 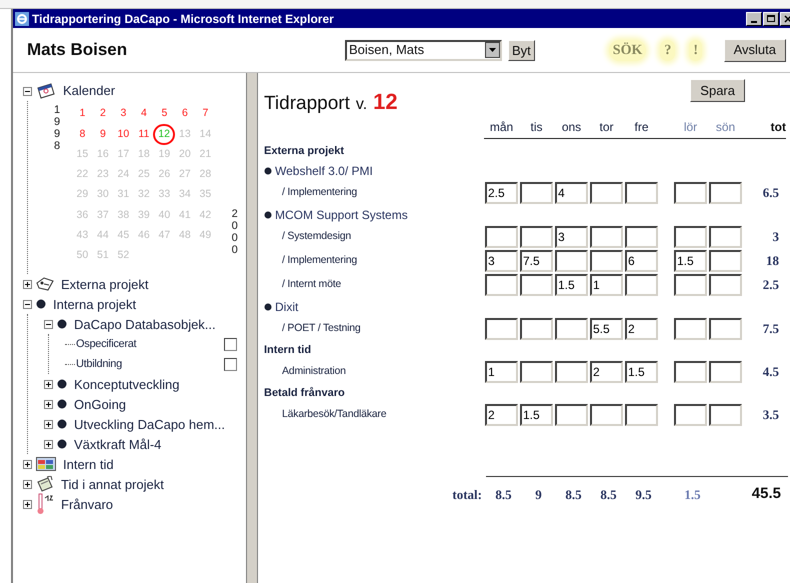 What do you see at coordinates (571, 193) in the screenshot?
I see `hours-field: 4` at bounding box center [571, 193].